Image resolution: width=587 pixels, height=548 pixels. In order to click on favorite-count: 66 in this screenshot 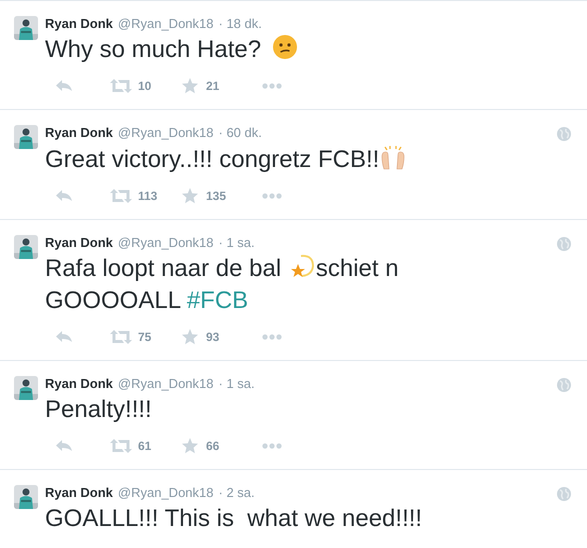, I will do `click(213, 446)`.